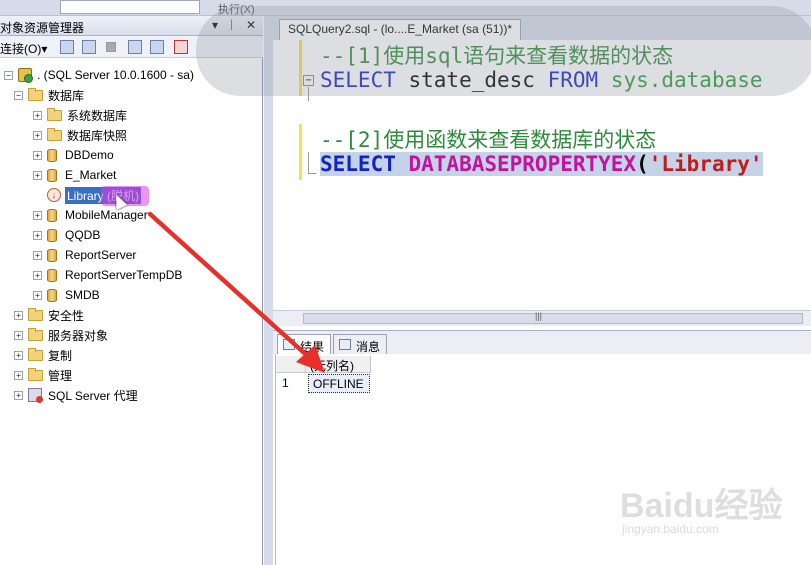 The height and width of the screenshot is (565, 811). What do you see at coordinates (76, 395) in the screenshot?
I see `tree-folder-sql-agent: + SQL Server 代理` at bounding box center [76, 395].